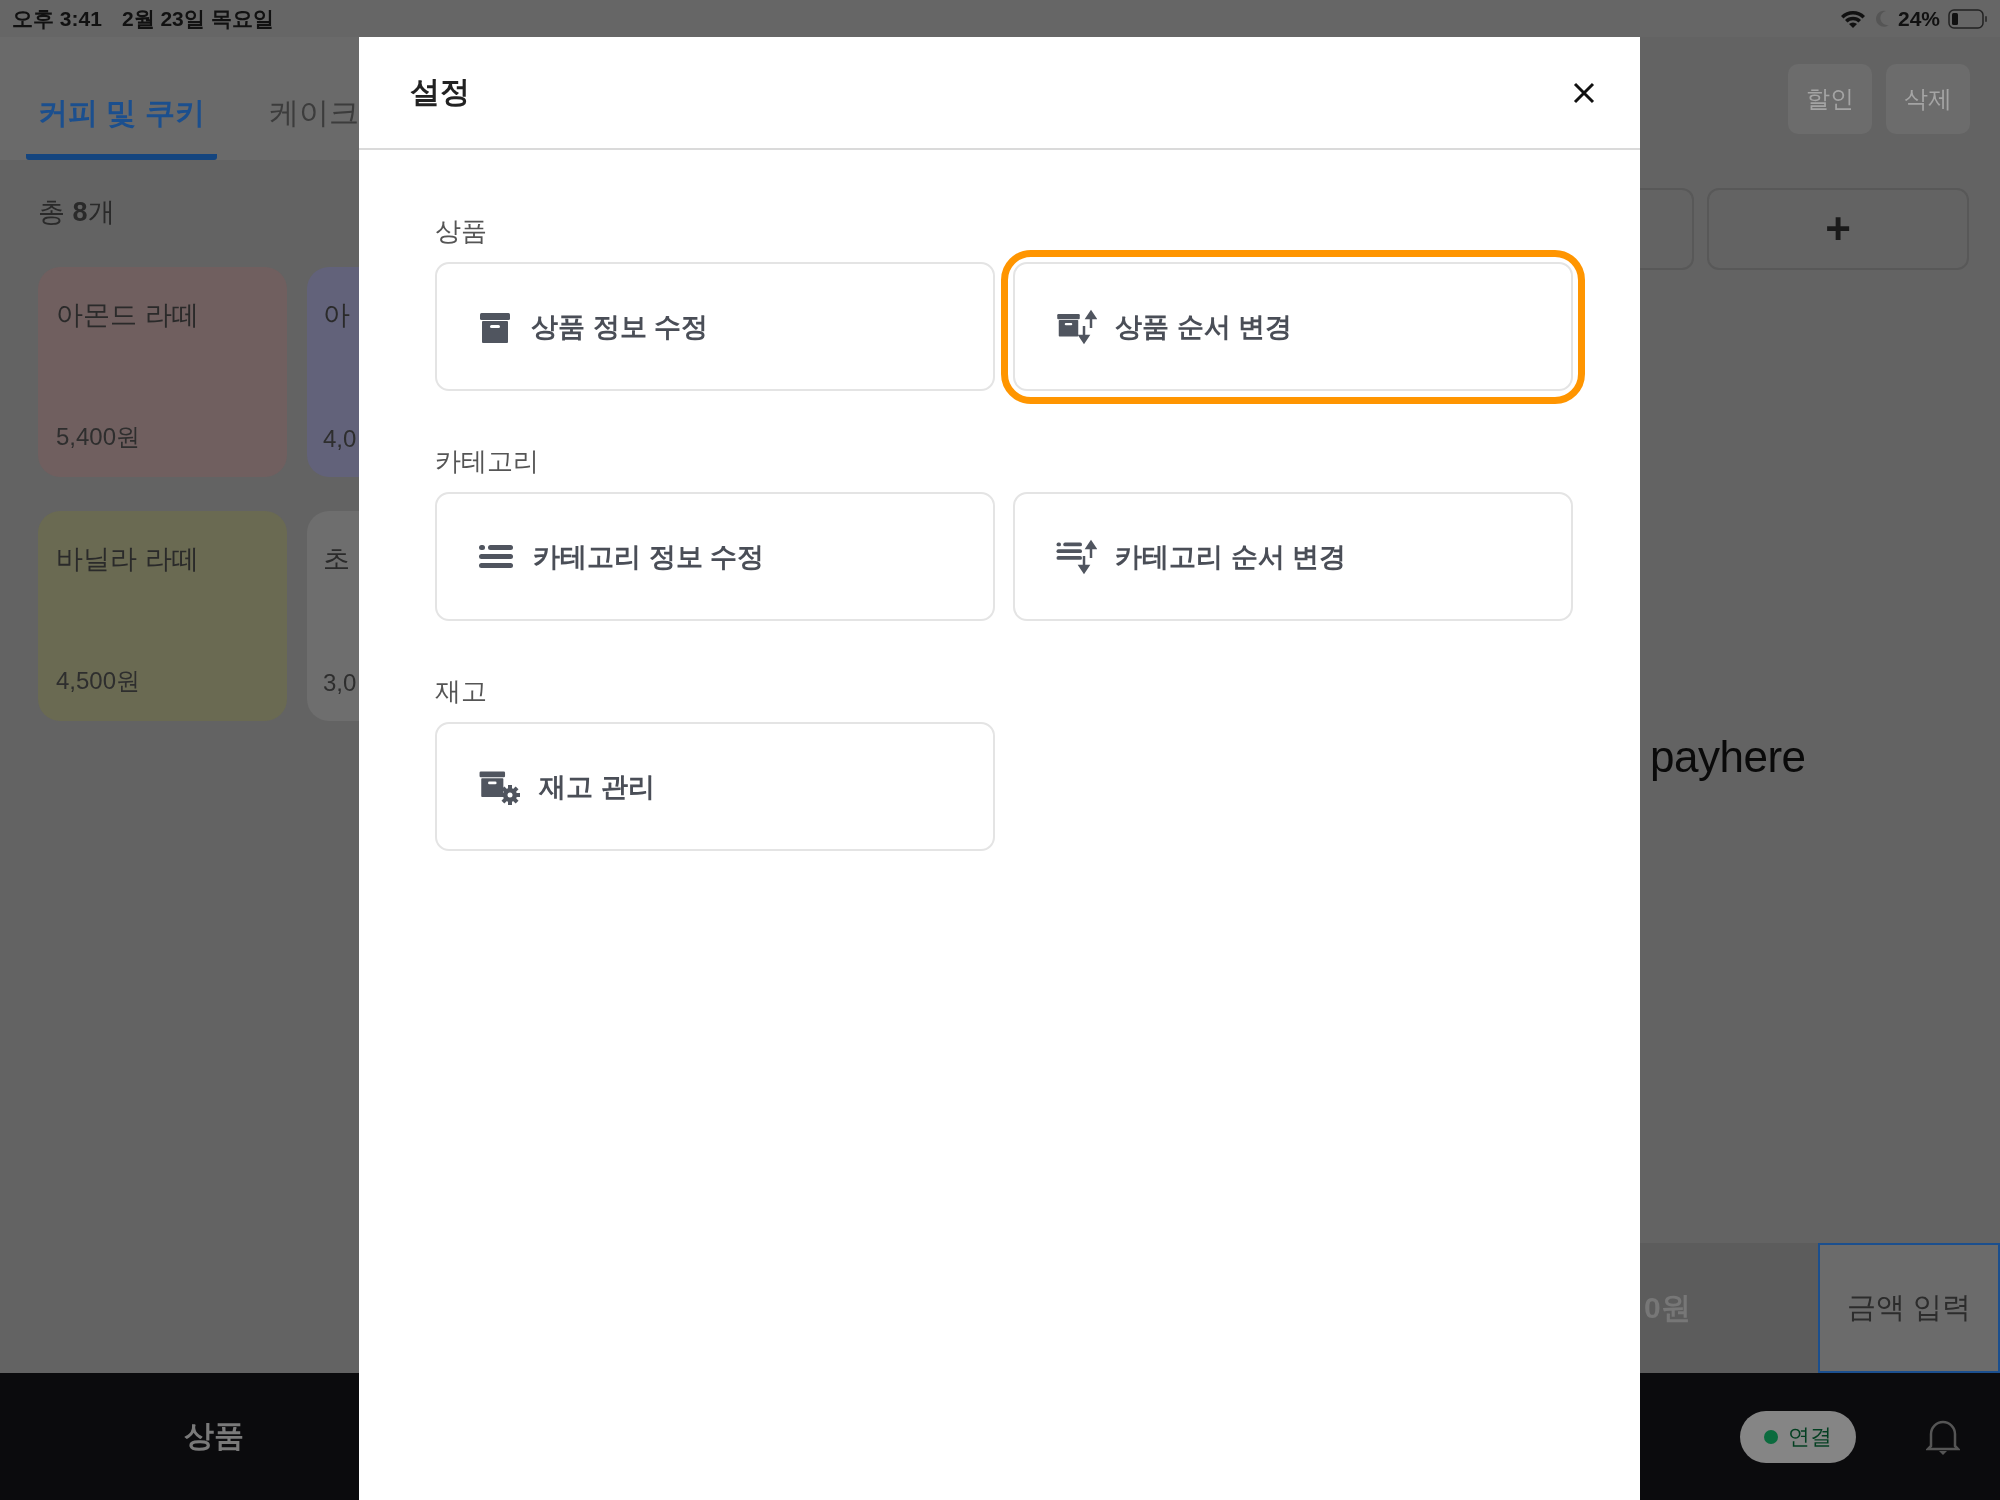 The height and width of the screenshot is (1500, 2000). Describe the element at coordinates (1728, 756) in the screenshot. I see `brand-logo: payhere` at that location.